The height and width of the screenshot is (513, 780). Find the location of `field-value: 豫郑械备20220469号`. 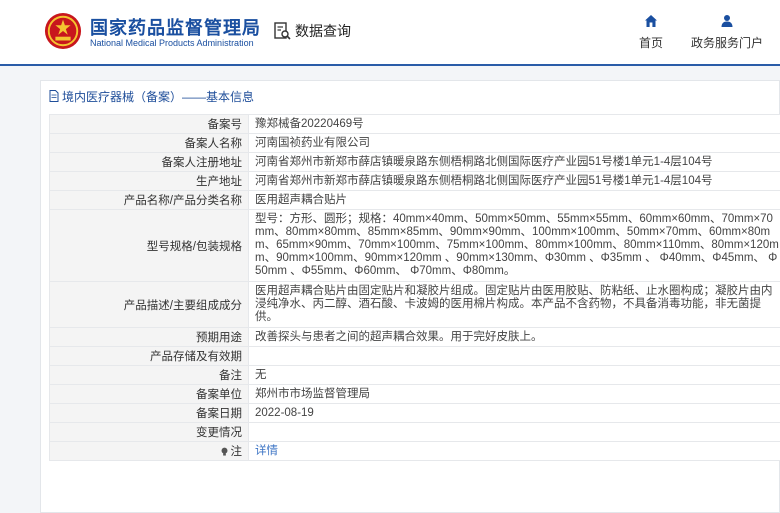

field-value: 豫郑械备20220469号 is located at coordinates (514, 124).